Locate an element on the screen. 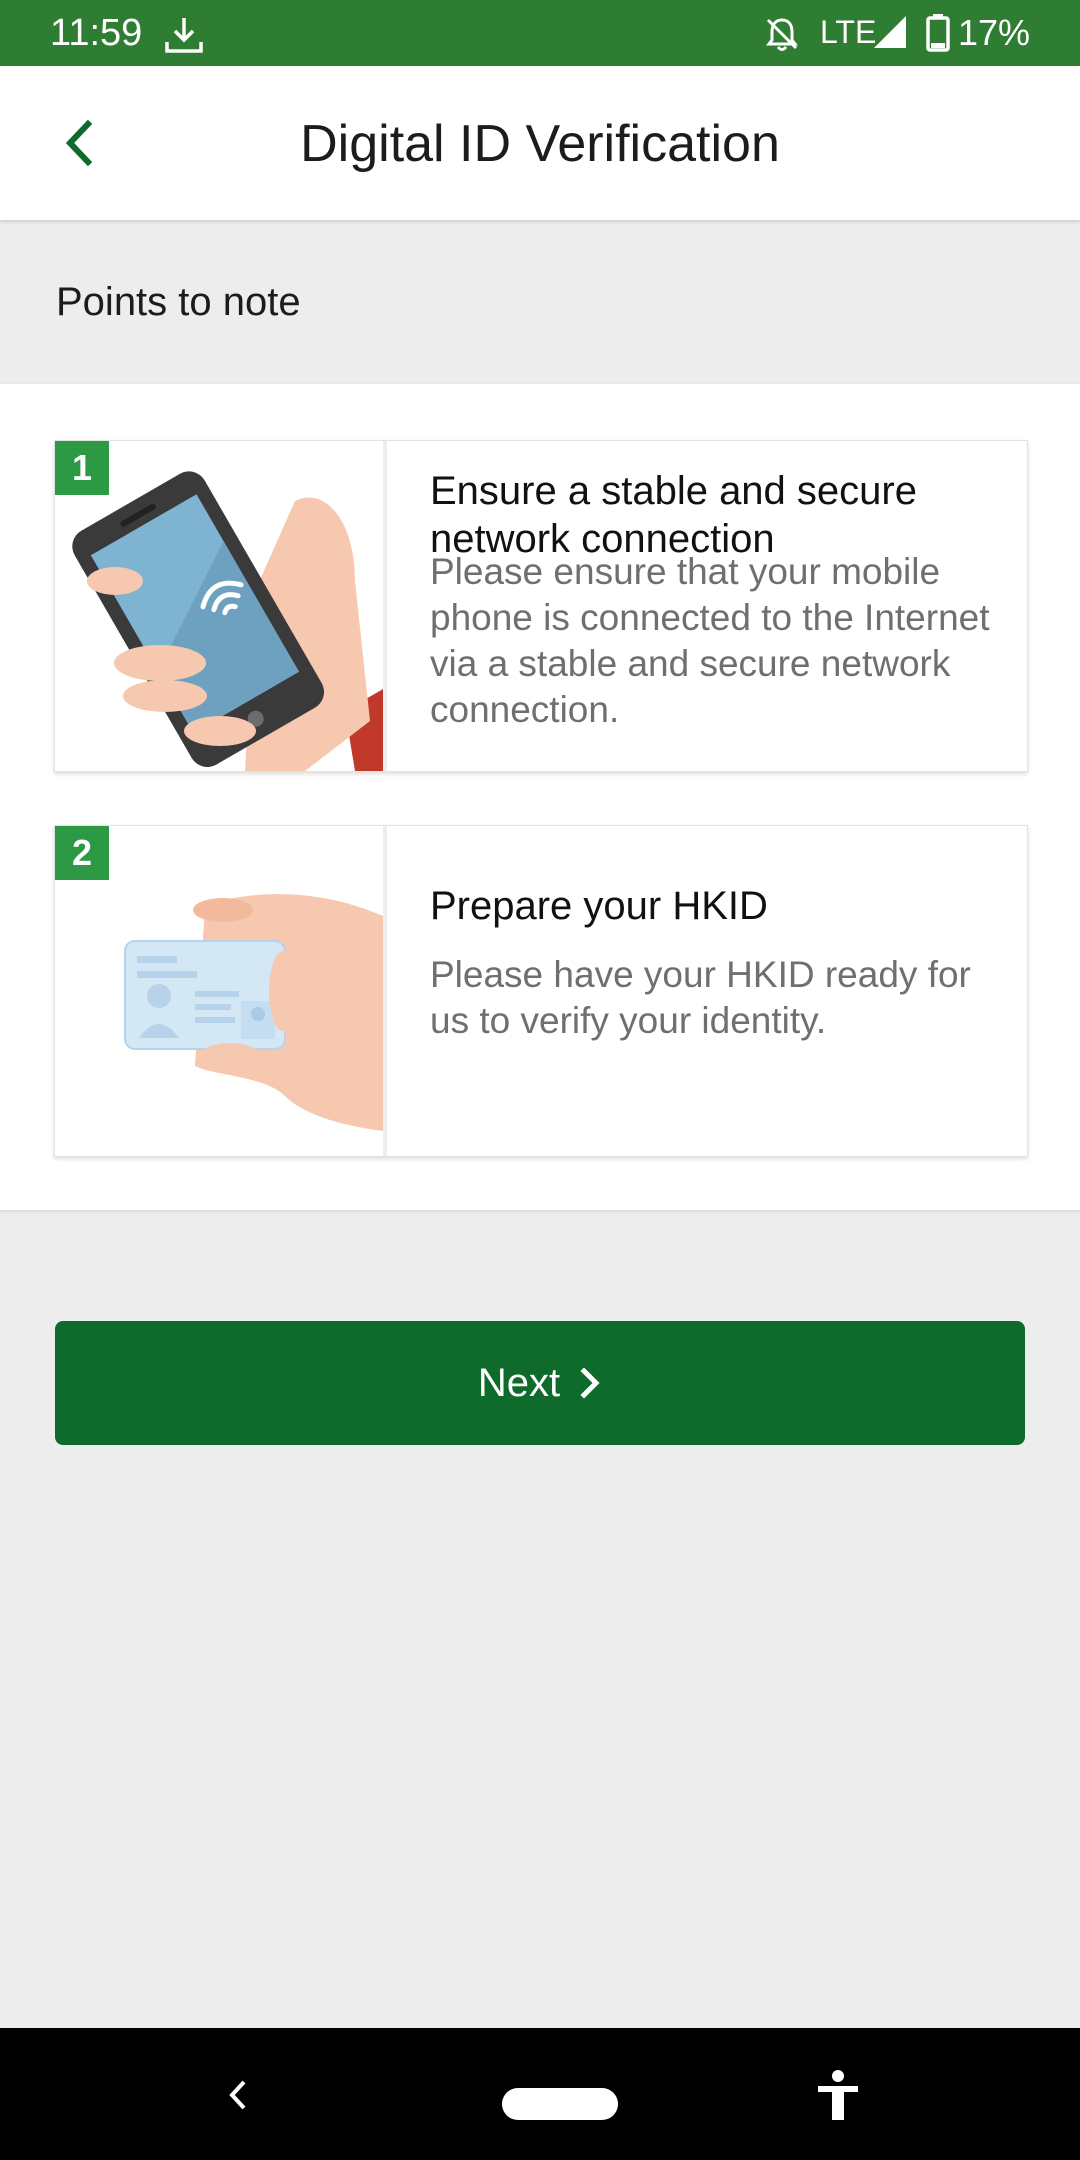 This screenshot has height=2160, width=1080. next-button: Next is located at coordinates (540, 1383).